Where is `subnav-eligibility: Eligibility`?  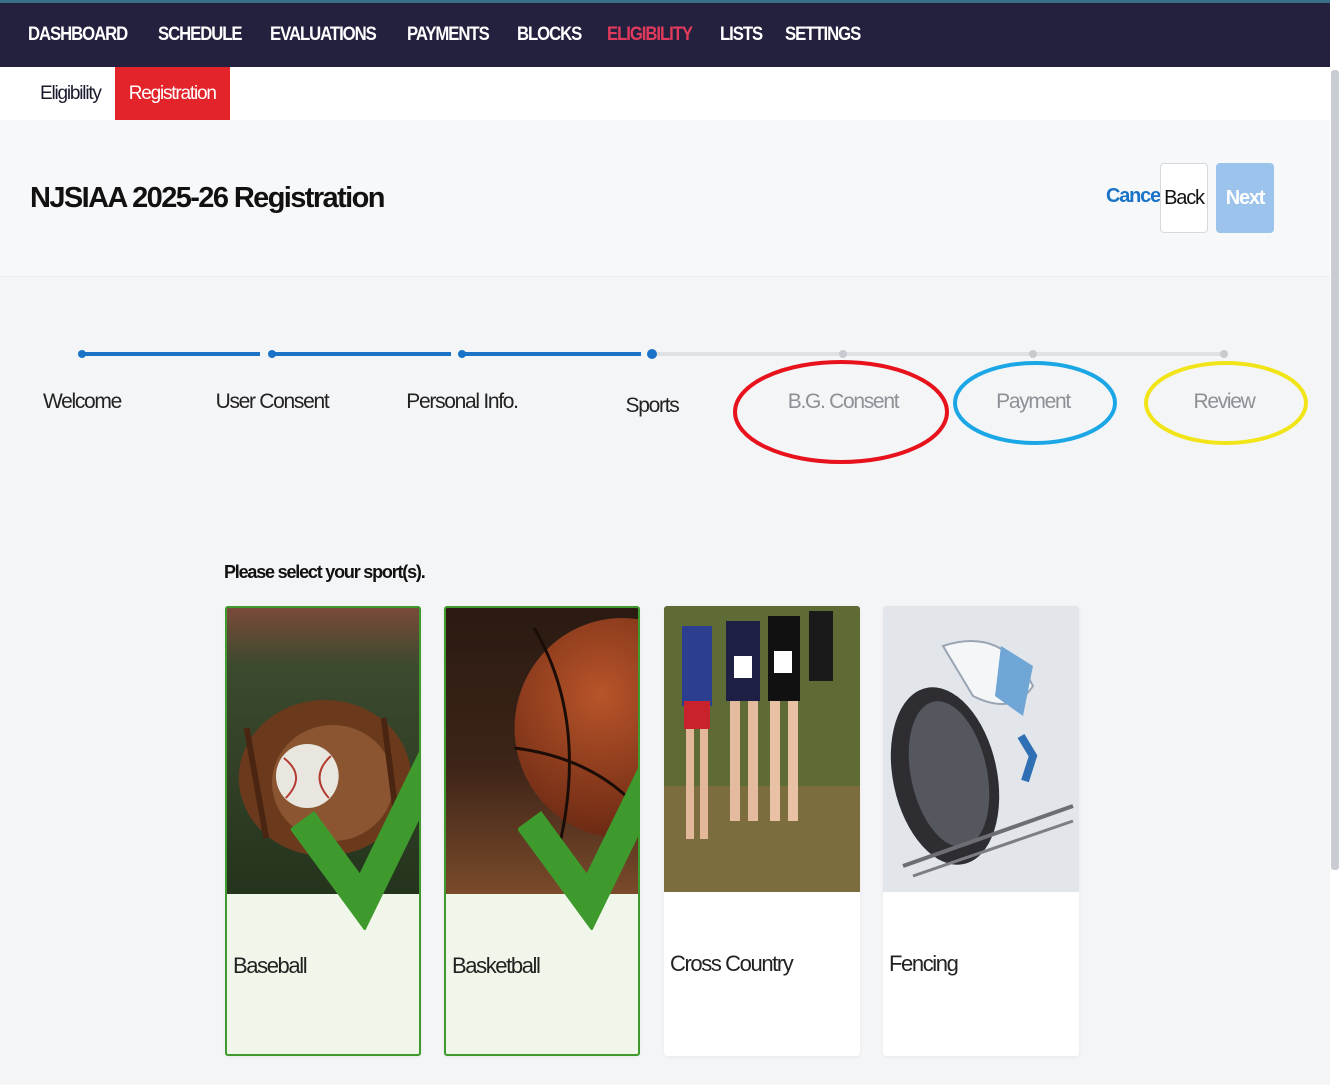
subnav-eligibility: Eligibility is located at coordinates (57, 93).